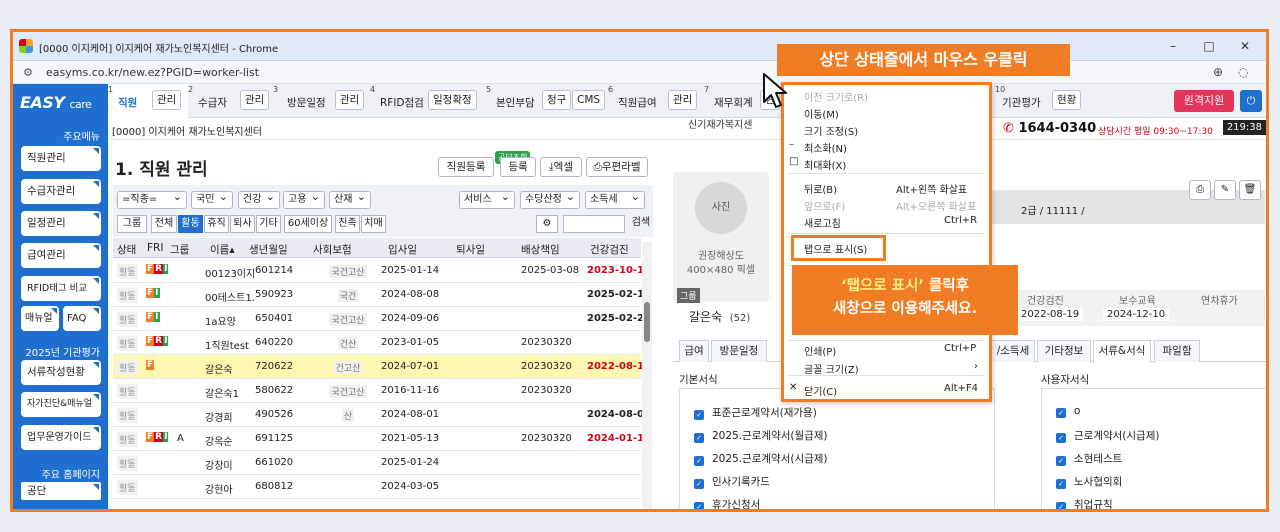 This screenshot has width=1280, height=532. What do you see at coordinates (425, 101) in the screenshot?
I see `menu-rfid: 4 RFID점검 일정확정` at bounding box center [425, 101].